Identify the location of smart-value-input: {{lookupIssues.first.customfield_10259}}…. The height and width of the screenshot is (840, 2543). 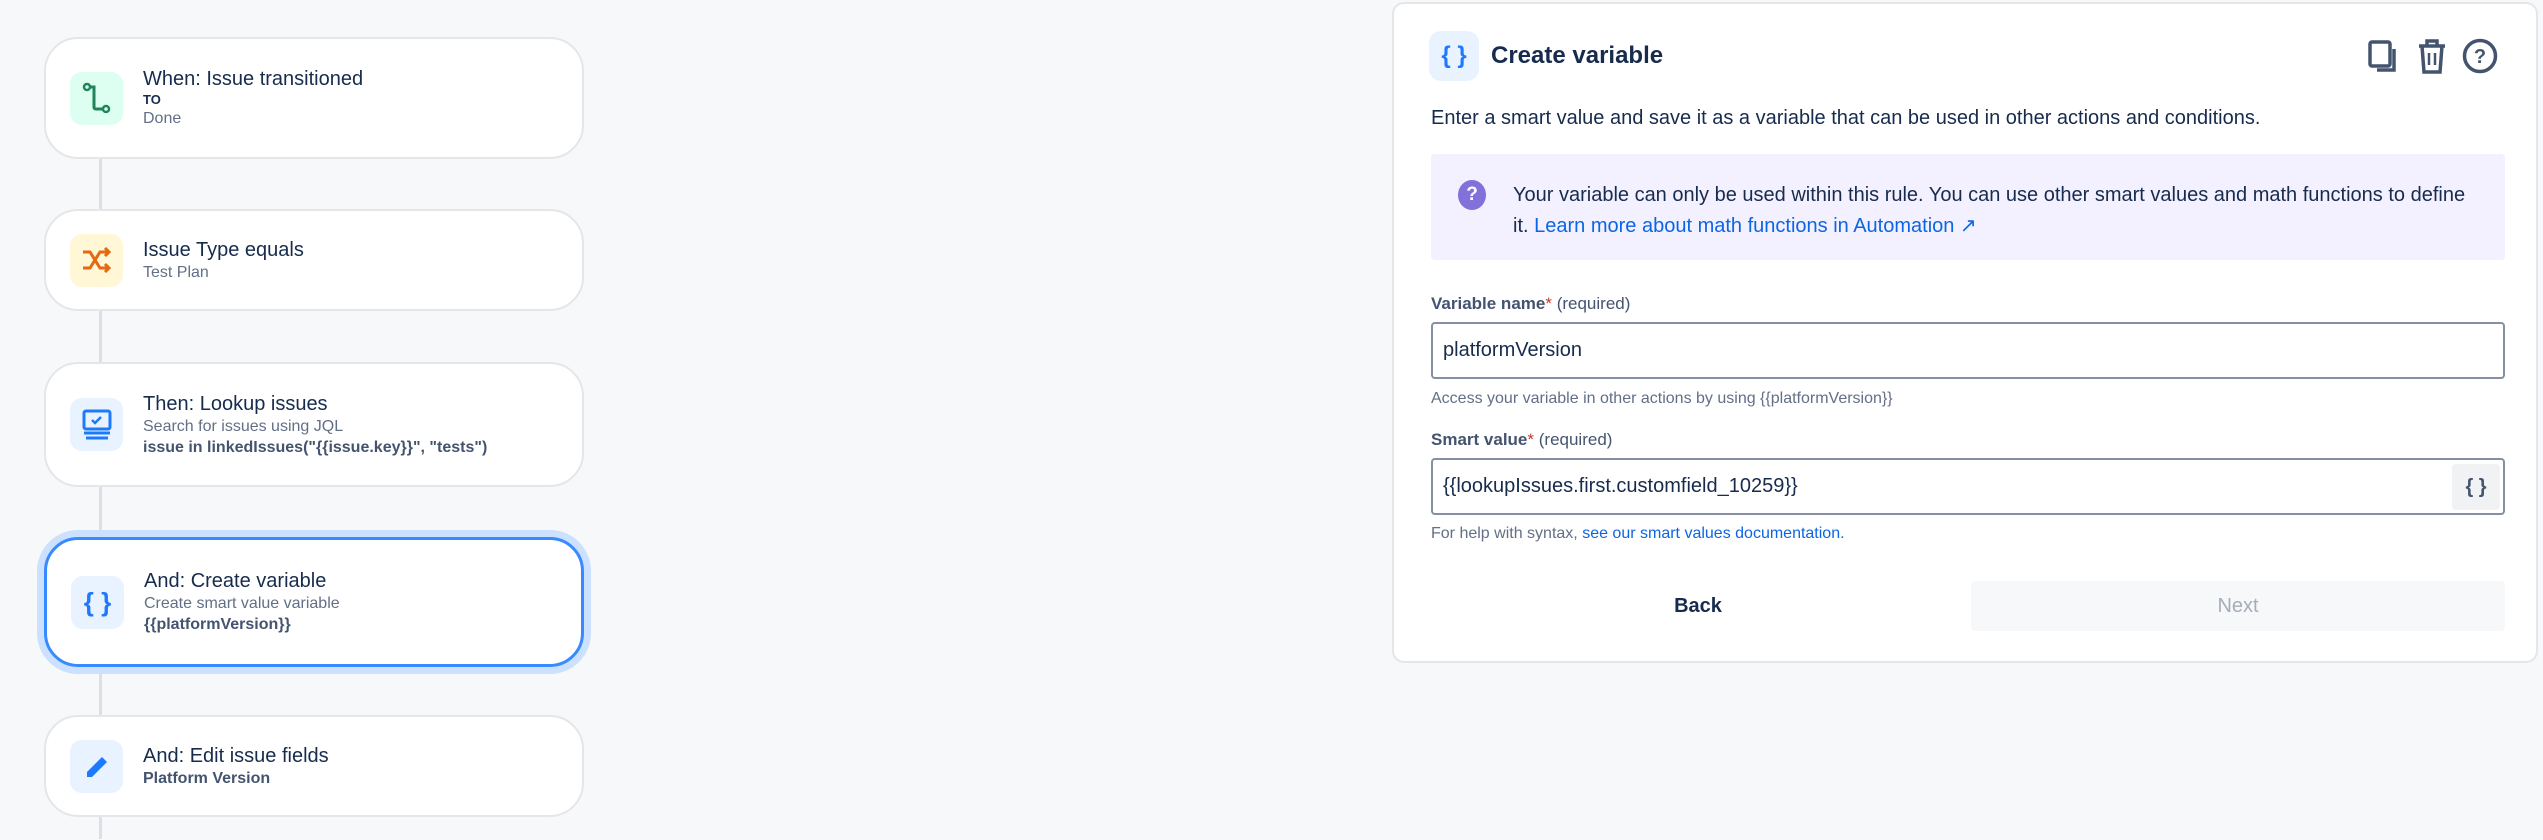
(1968, 486).